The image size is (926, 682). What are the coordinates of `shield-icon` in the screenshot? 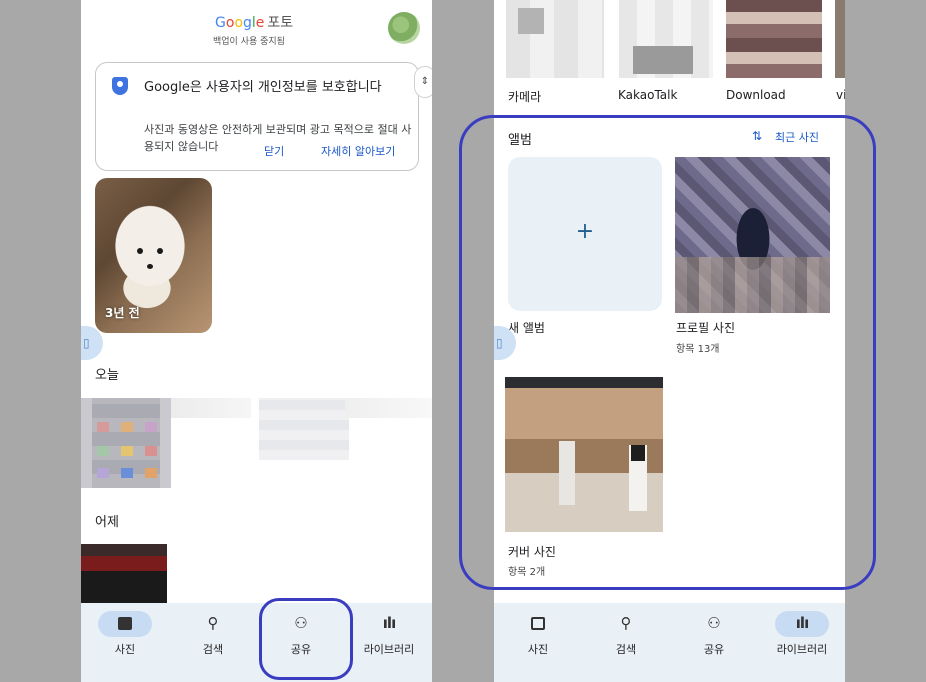 It's located at (120, 86).